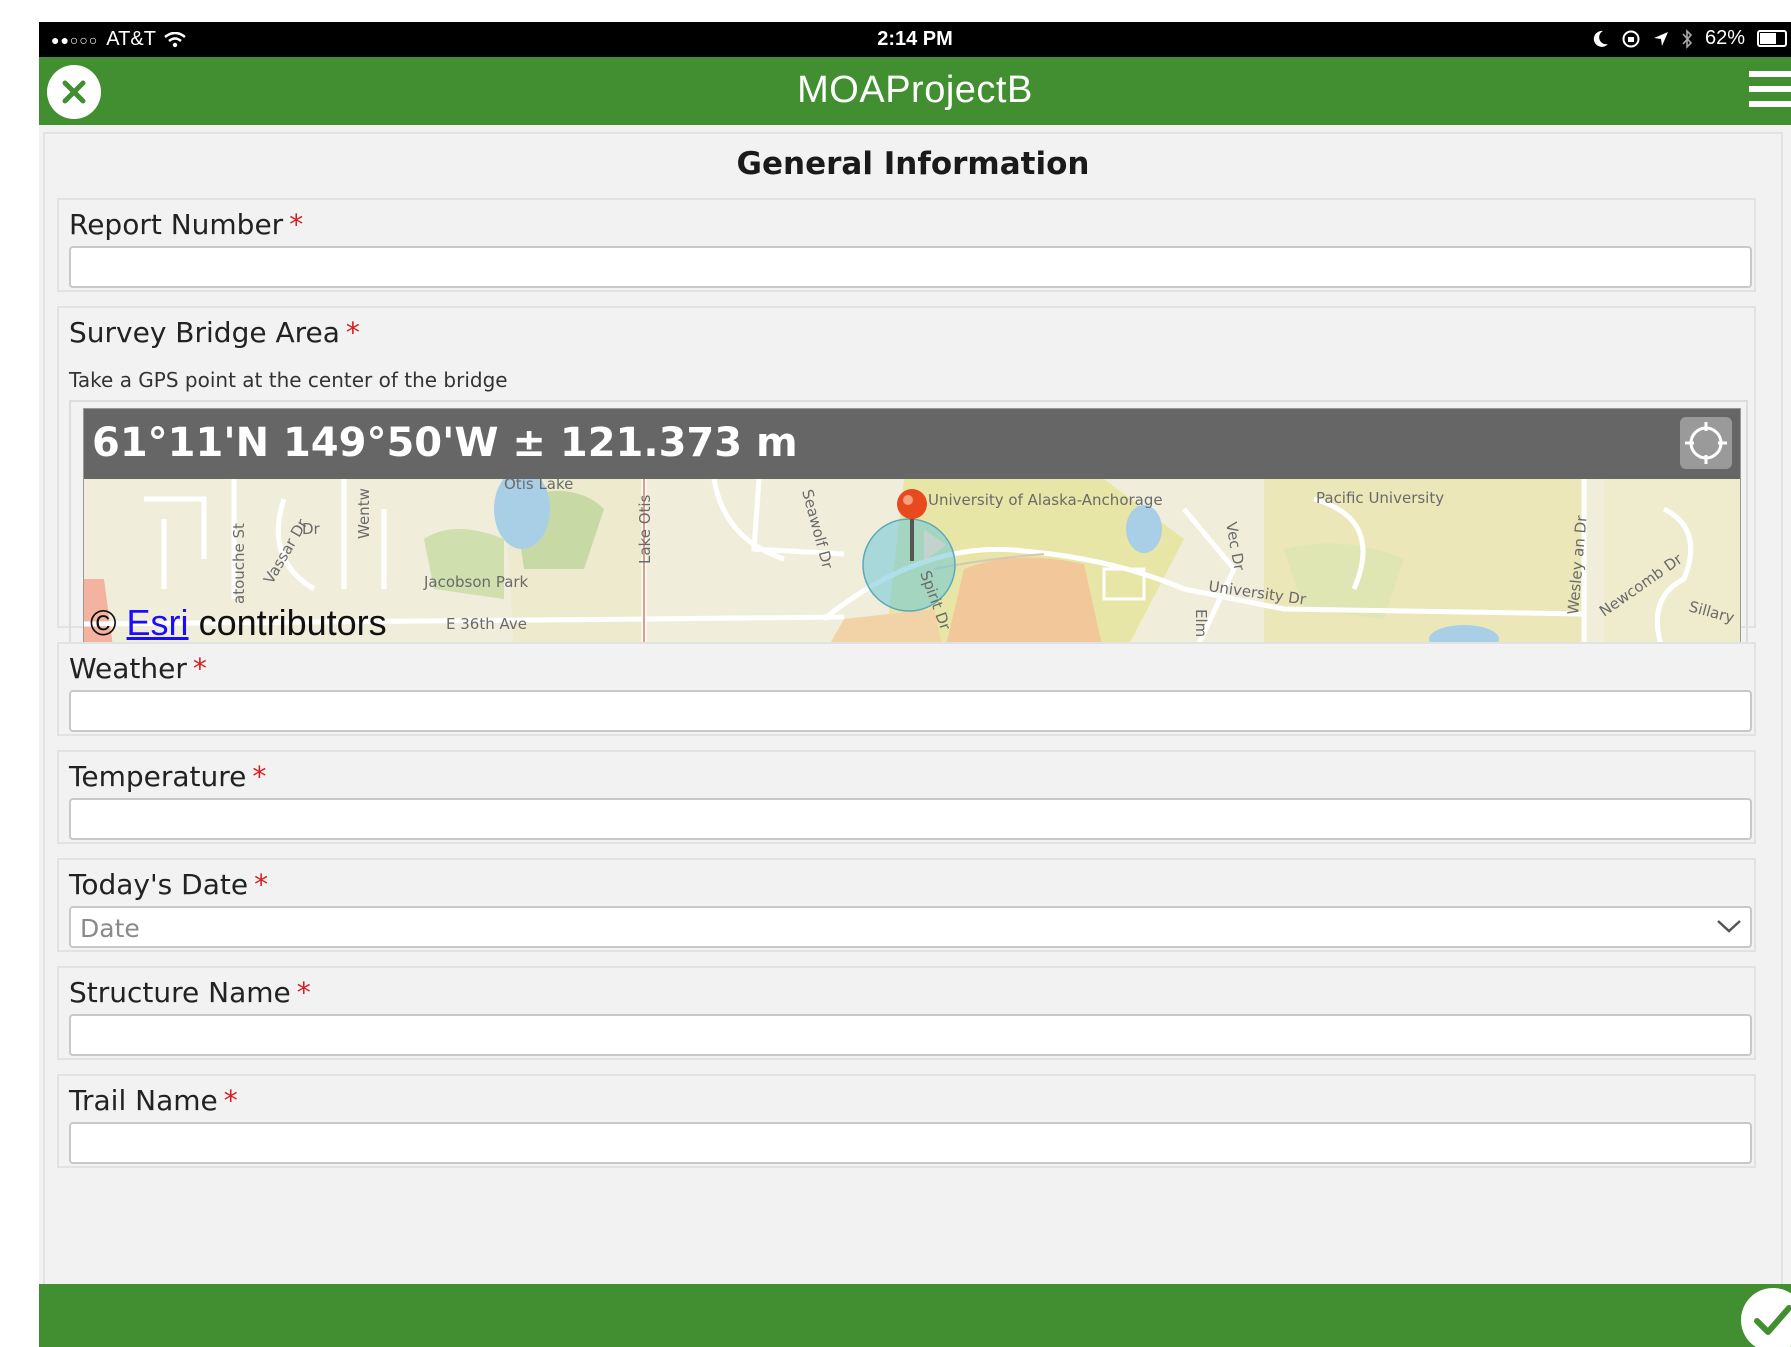  Describe the element at coordinates (910, 1035) in the screenshot. I see `structure-name-input` at that location.